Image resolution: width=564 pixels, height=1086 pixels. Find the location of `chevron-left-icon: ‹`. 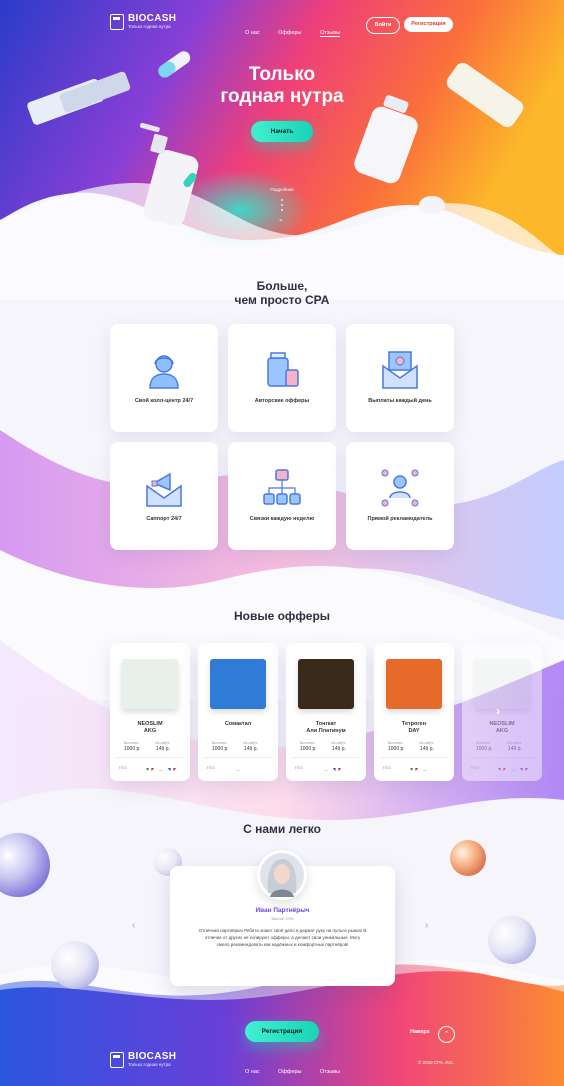

chevron-left-icon: ‹ is located at coordinates (133, 925).